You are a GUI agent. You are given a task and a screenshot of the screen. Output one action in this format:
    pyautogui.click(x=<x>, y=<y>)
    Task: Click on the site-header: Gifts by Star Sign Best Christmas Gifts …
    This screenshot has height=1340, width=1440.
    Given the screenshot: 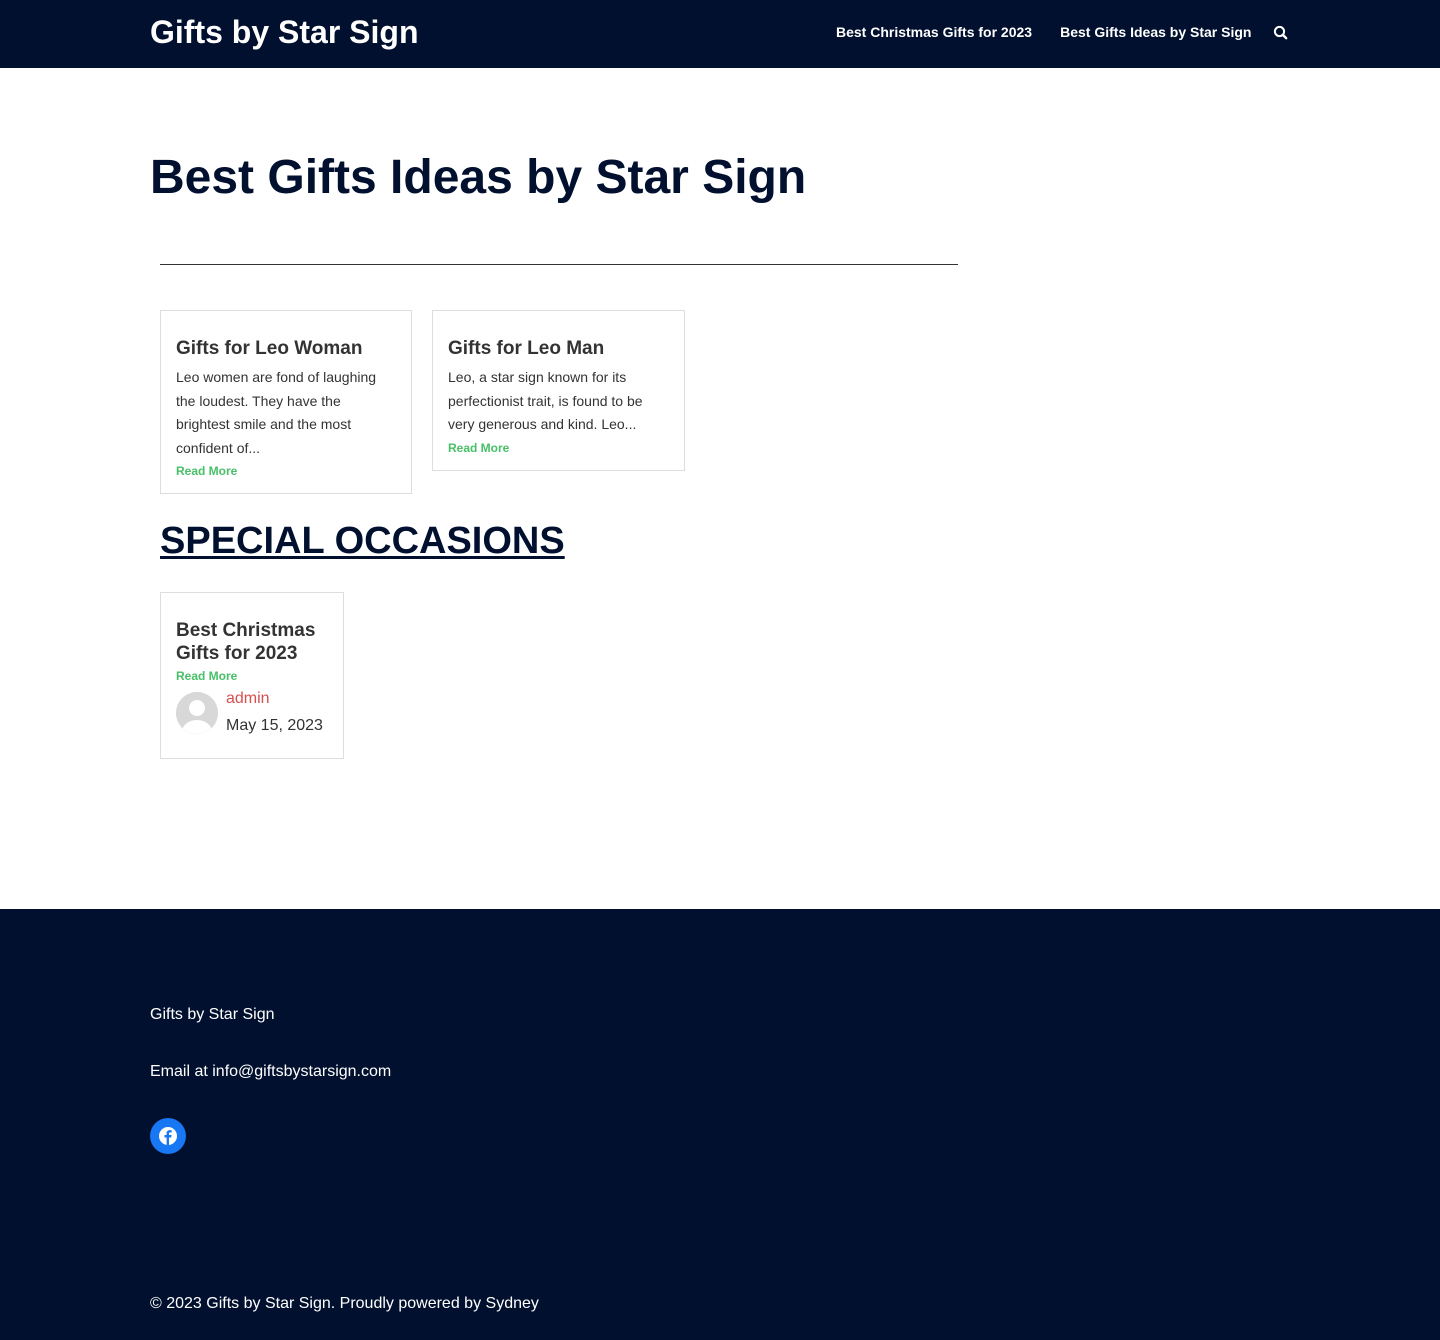 What is the action you would take?
    pyautogui.click(x=720, y=34)
    